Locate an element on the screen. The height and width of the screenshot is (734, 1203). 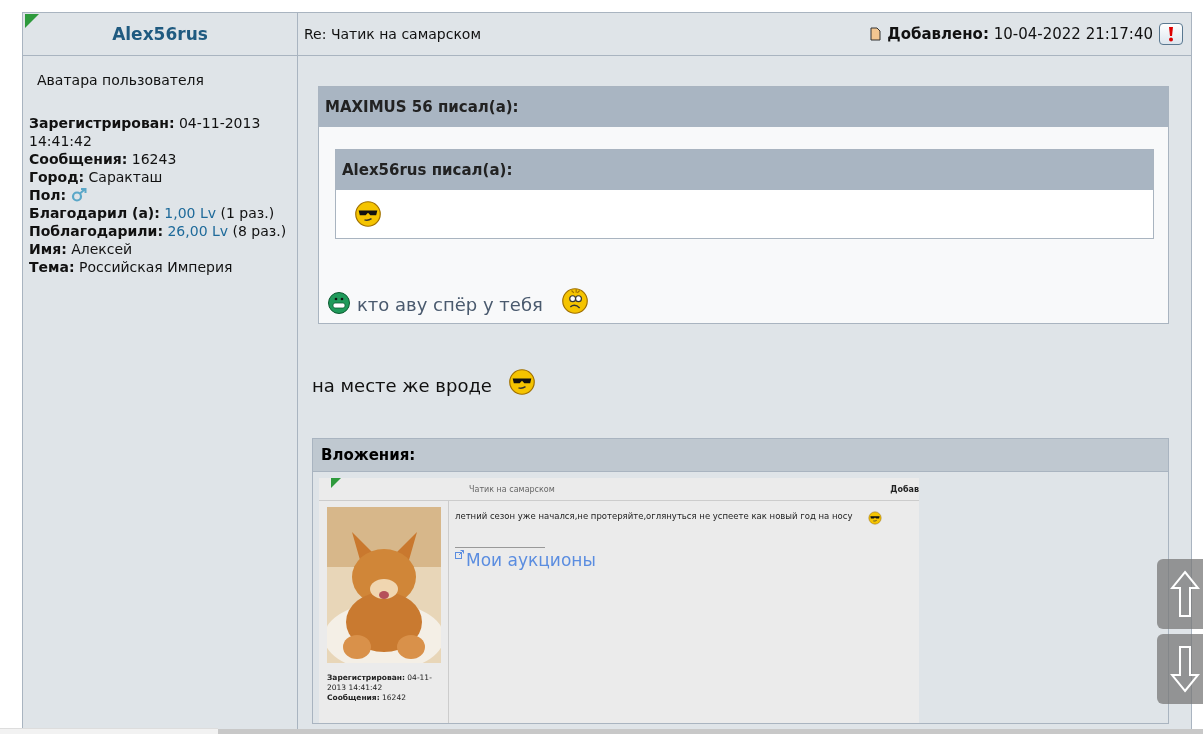
thanks-link: 26,00 Lv is located at coordinates (198, 231).